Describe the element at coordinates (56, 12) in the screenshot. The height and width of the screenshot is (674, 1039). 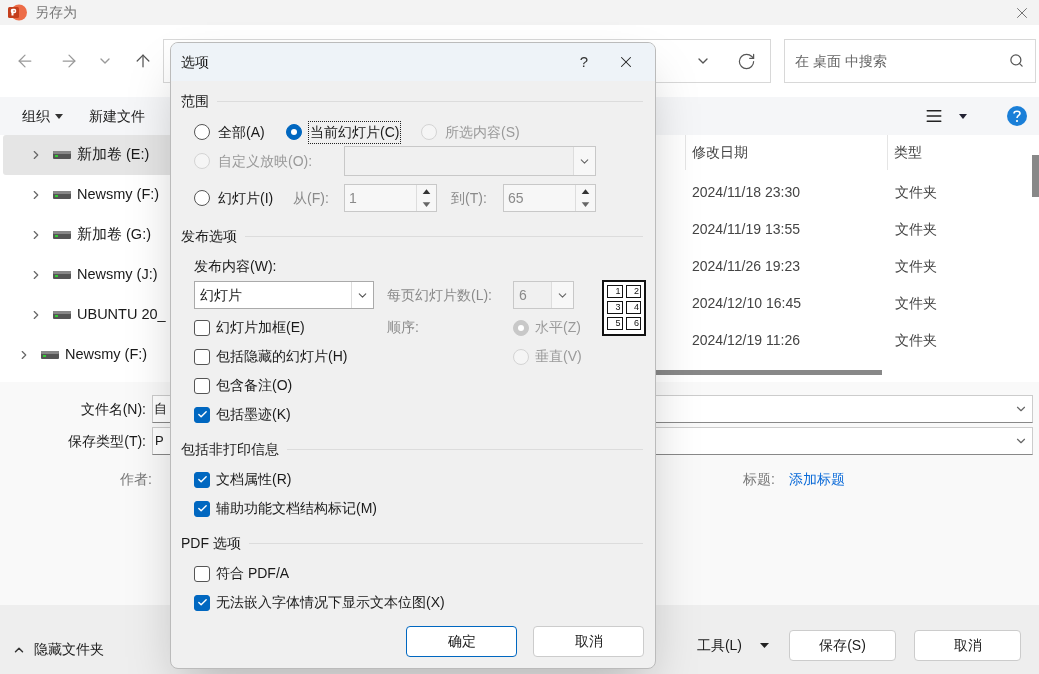
I see `window-title: 另存为` at that location.